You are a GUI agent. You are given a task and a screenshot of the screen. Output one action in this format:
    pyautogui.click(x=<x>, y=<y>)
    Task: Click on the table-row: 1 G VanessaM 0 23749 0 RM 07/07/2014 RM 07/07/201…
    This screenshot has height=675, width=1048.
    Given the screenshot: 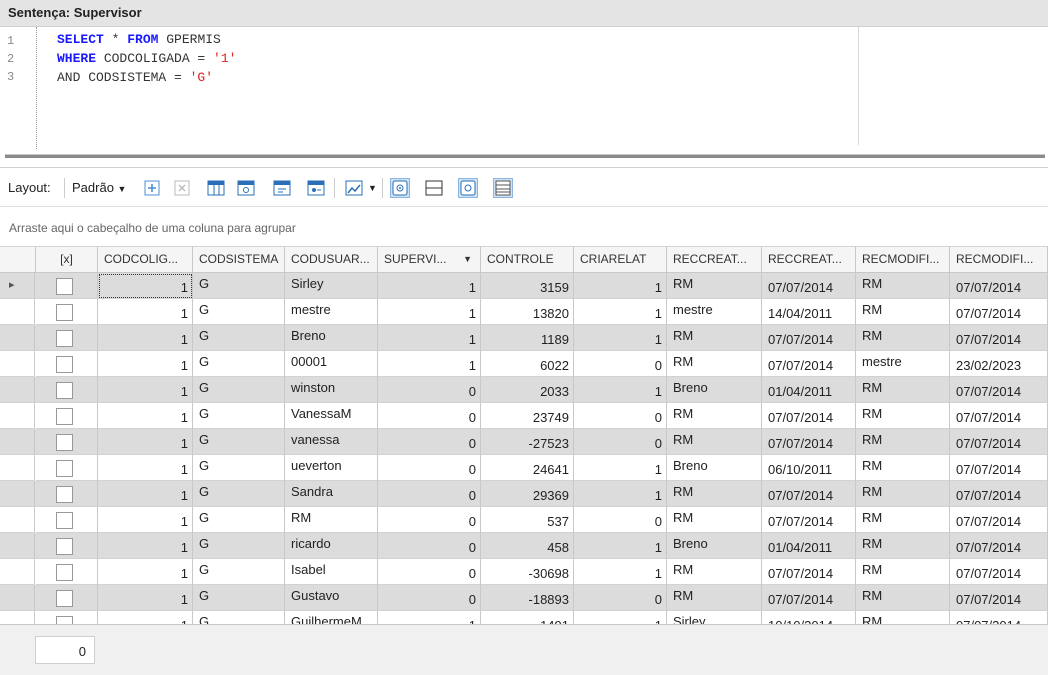 What is the action you would take?
    pyautogui.click(x=524, y=416)
    